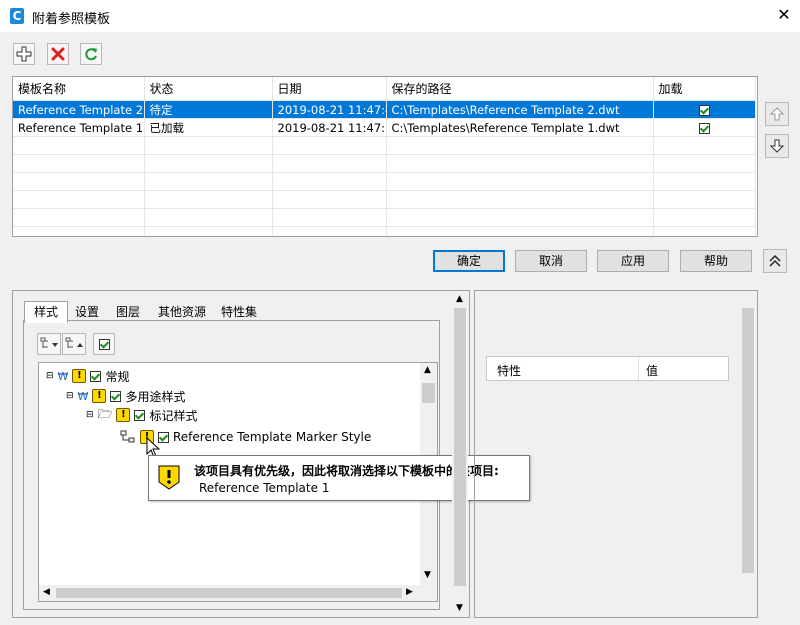  I want to click on open-folder-icon: 🗁, so click(105, 413).